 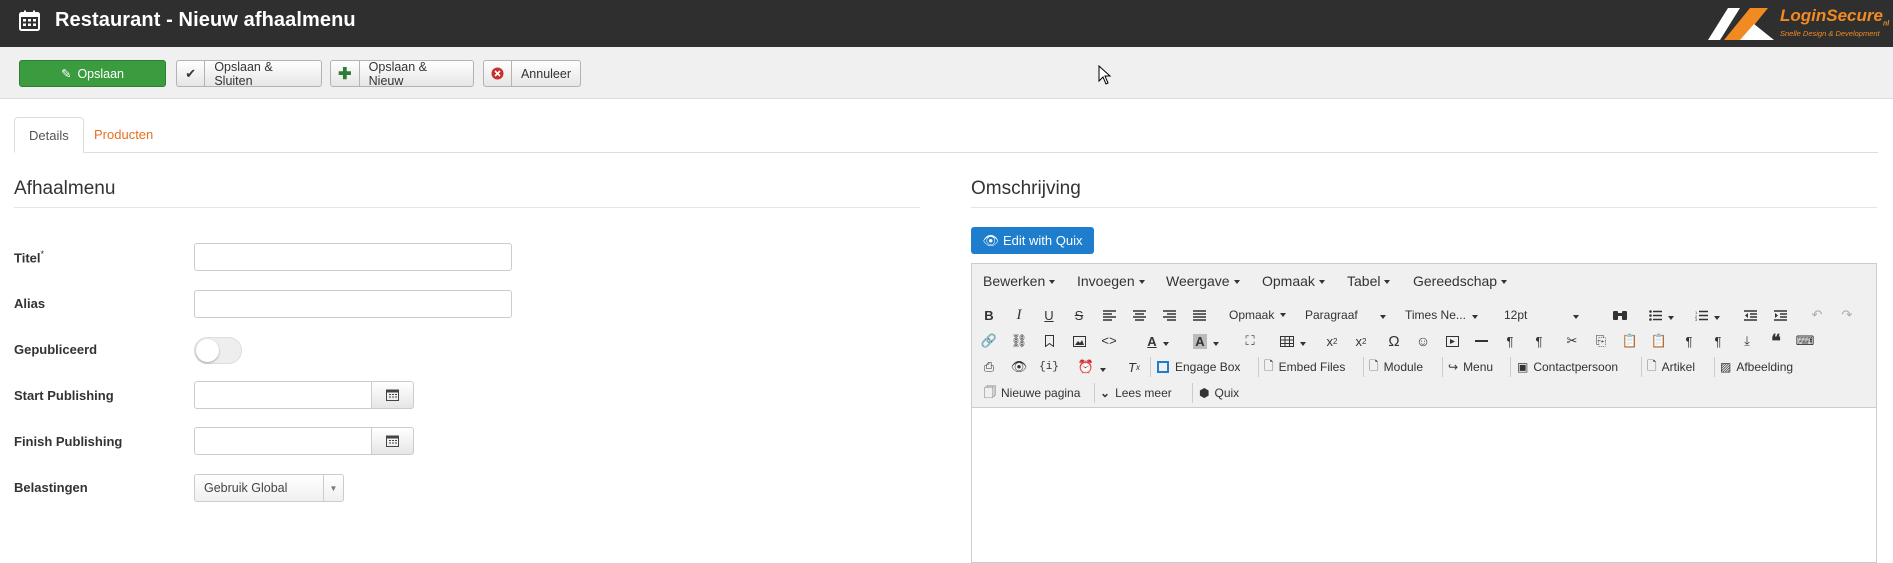 What do you see at coordinates (1805, 341) in the screenshot?
I see `keyboard-icon: ⌨` at bounding box center [1805, 341].